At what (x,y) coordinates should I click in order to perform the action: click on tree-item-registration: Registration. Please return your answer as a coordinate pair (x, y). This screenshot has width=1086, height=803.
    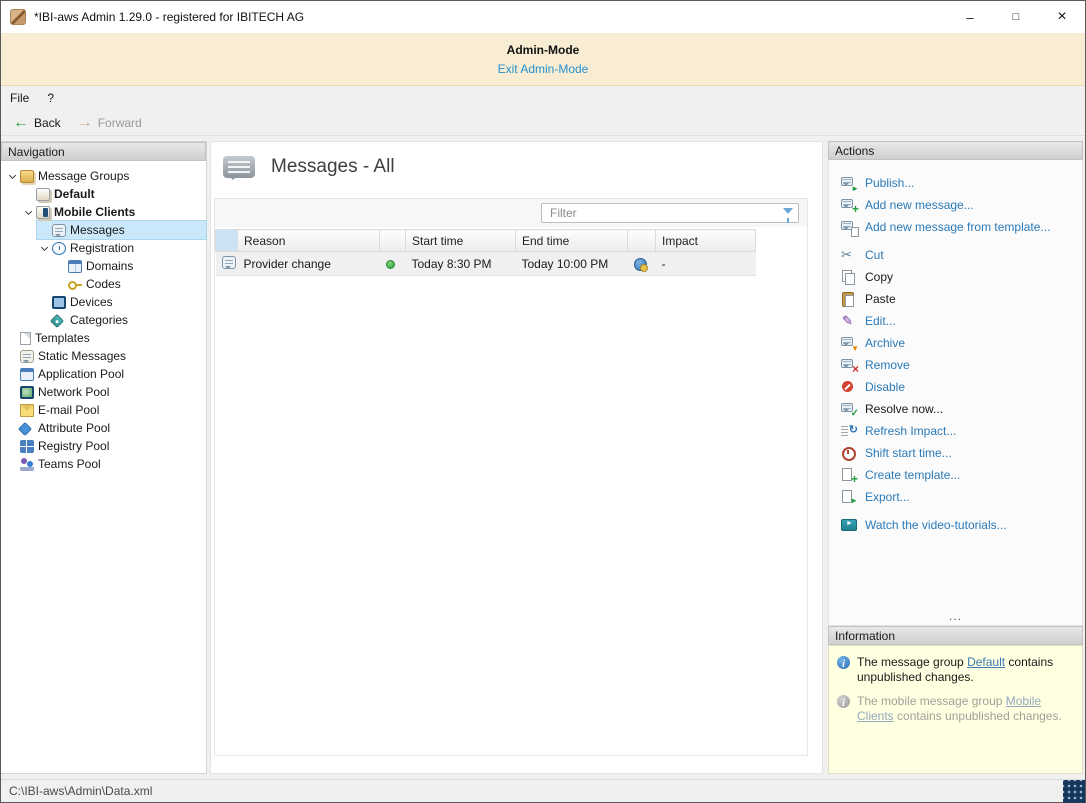
    Looking at the image, I should click on (103, 248).